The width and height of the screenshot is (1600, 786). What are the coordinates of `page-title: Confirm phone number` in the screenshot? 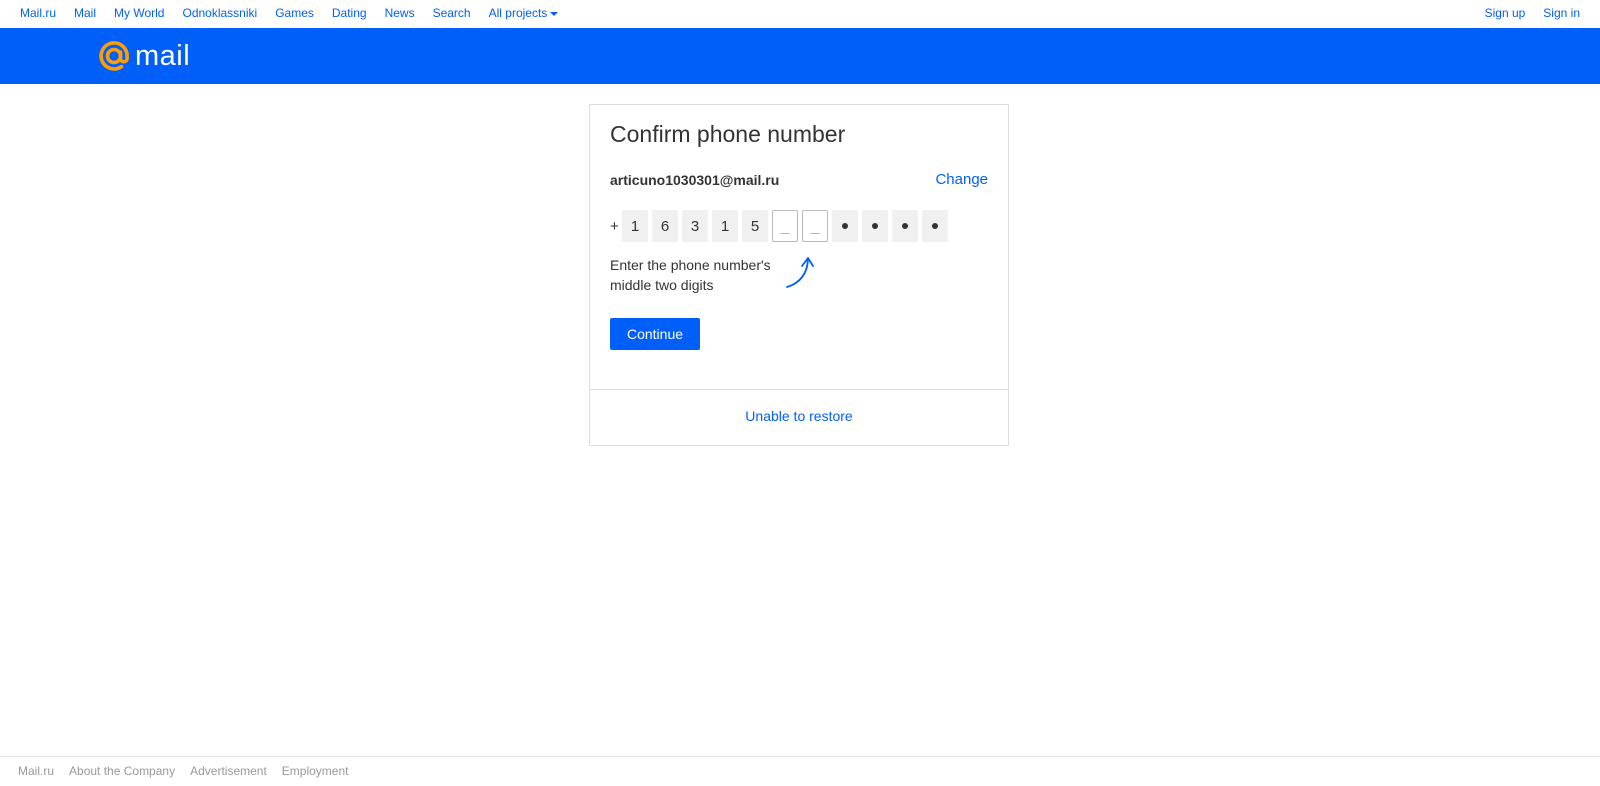 It's located at (728, 134).